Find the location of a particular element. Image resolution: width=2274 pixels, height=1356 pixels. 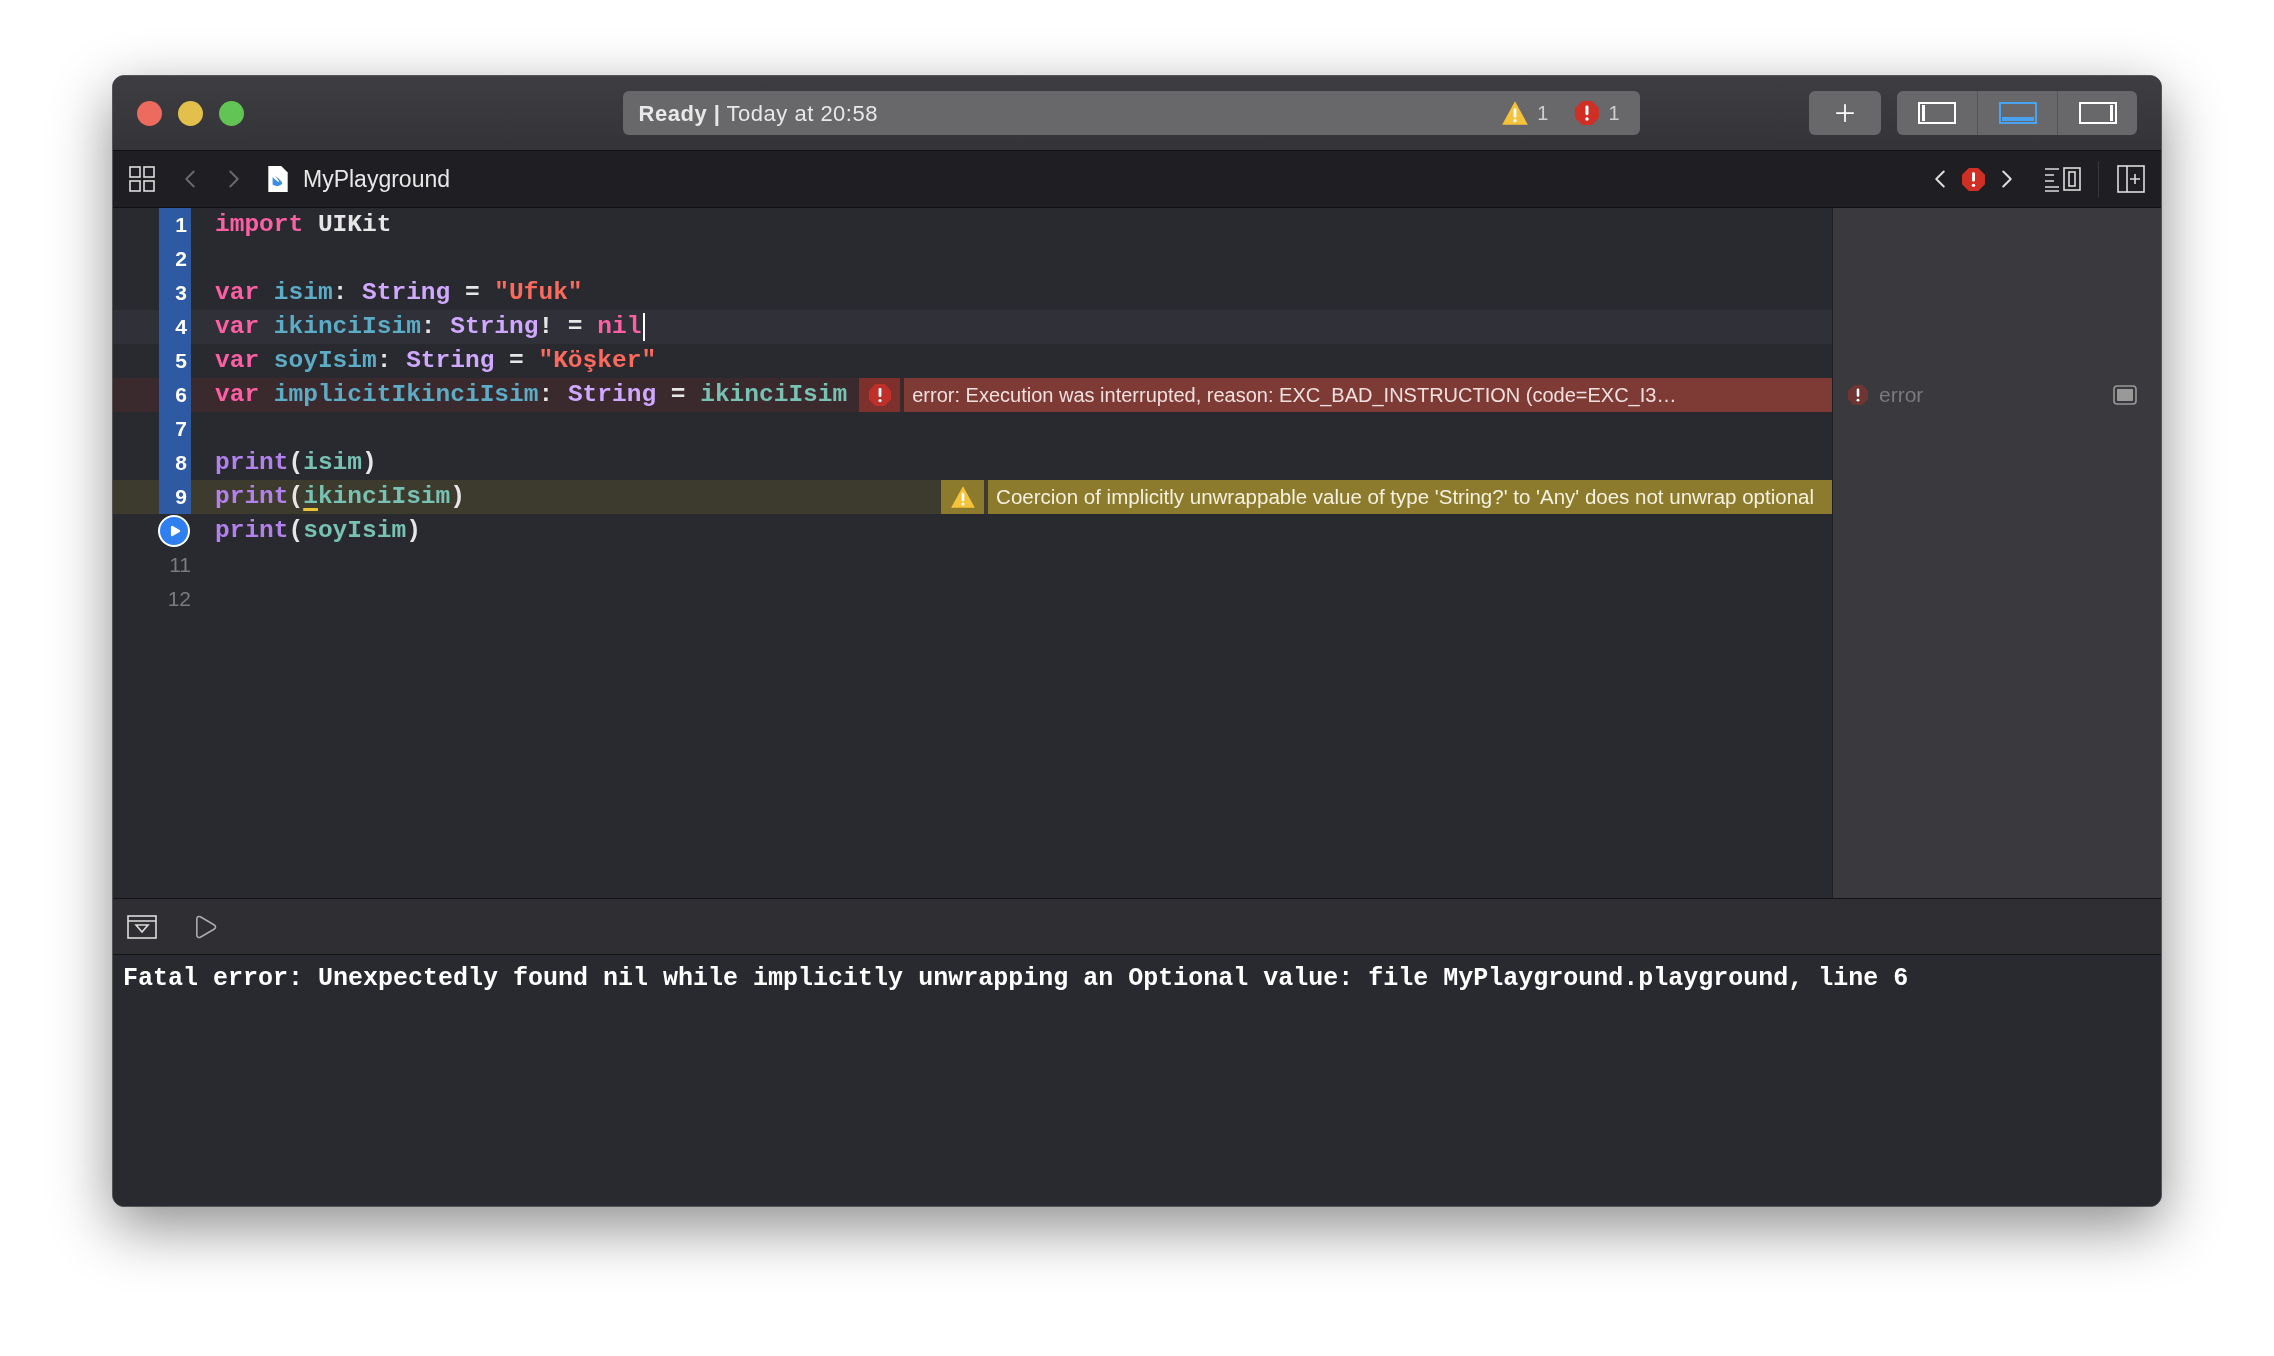

line-number: 12 is located at coordinates (179, 599).